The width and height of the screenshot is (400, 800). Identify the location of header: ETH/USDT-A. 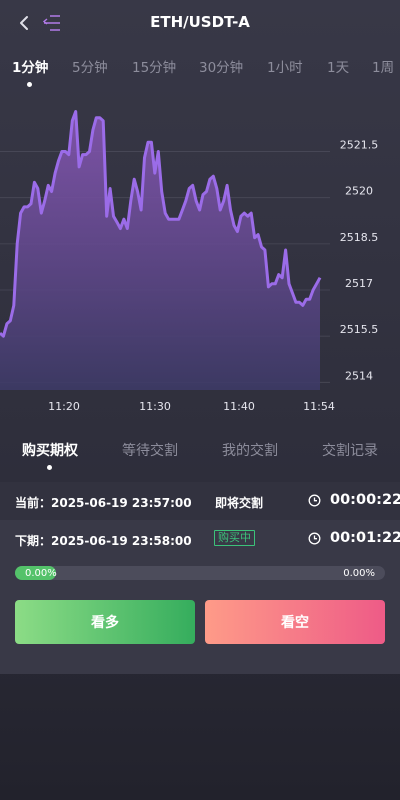
(200, 23).